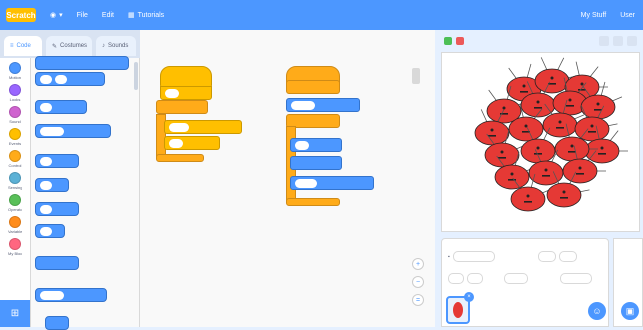 The image size is (643, 330). Describe the element at coordinates (557, 256) in the screenshot. I see `sprite-xy-row` at that location.